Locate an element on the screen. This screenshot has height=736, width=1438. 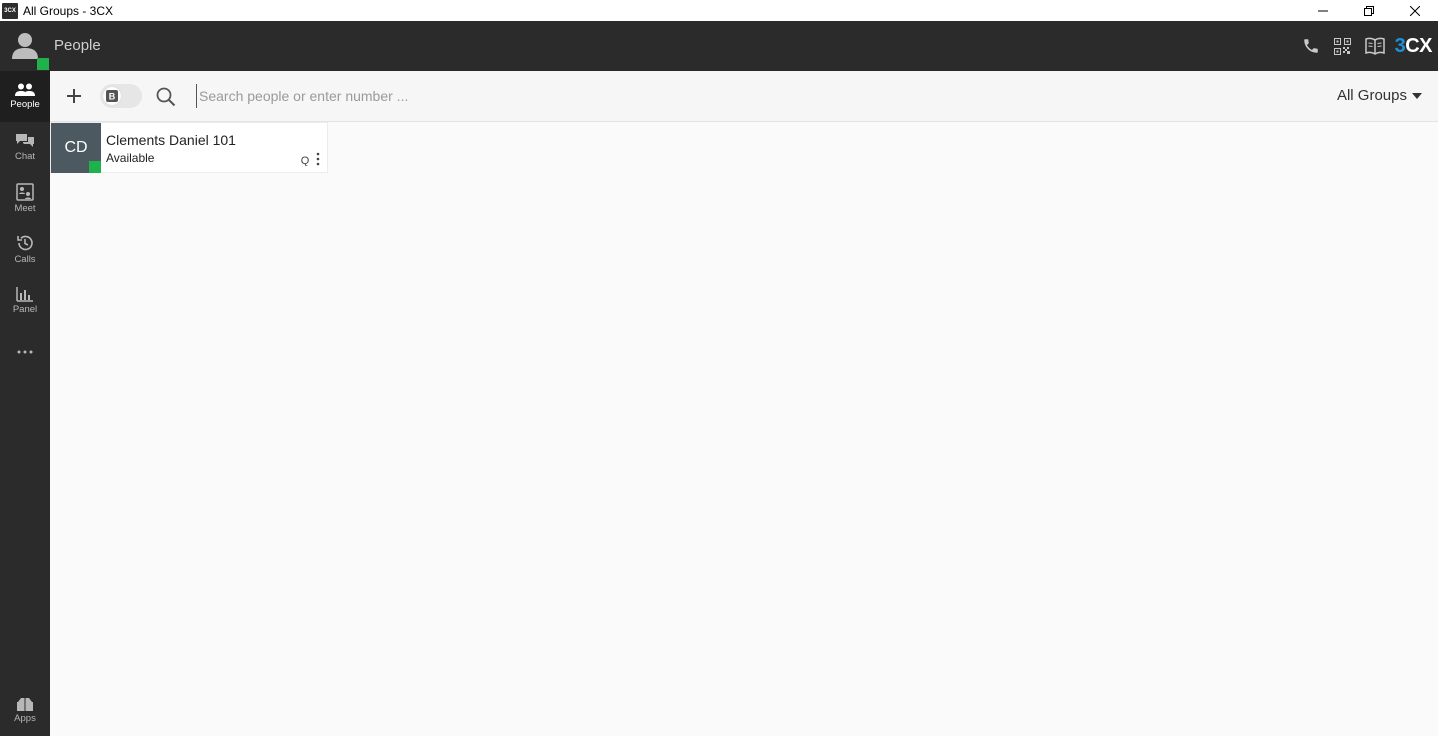
contact-status: Available is located at coordinates (130, 158).